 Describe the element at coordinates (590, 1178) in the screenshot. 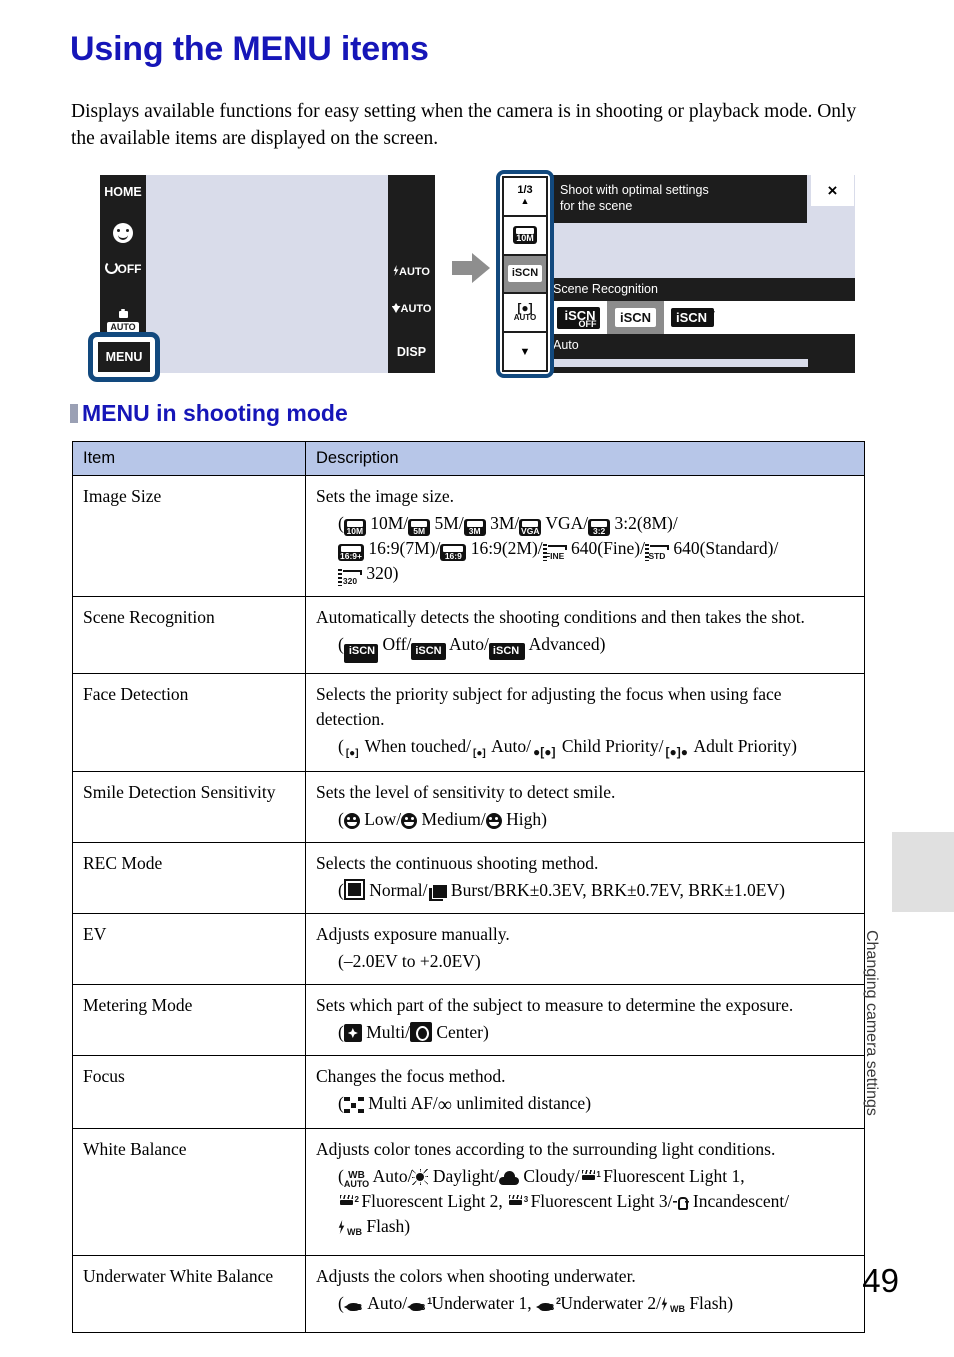

I see `icon-fluorescent-1: 1` at that location.